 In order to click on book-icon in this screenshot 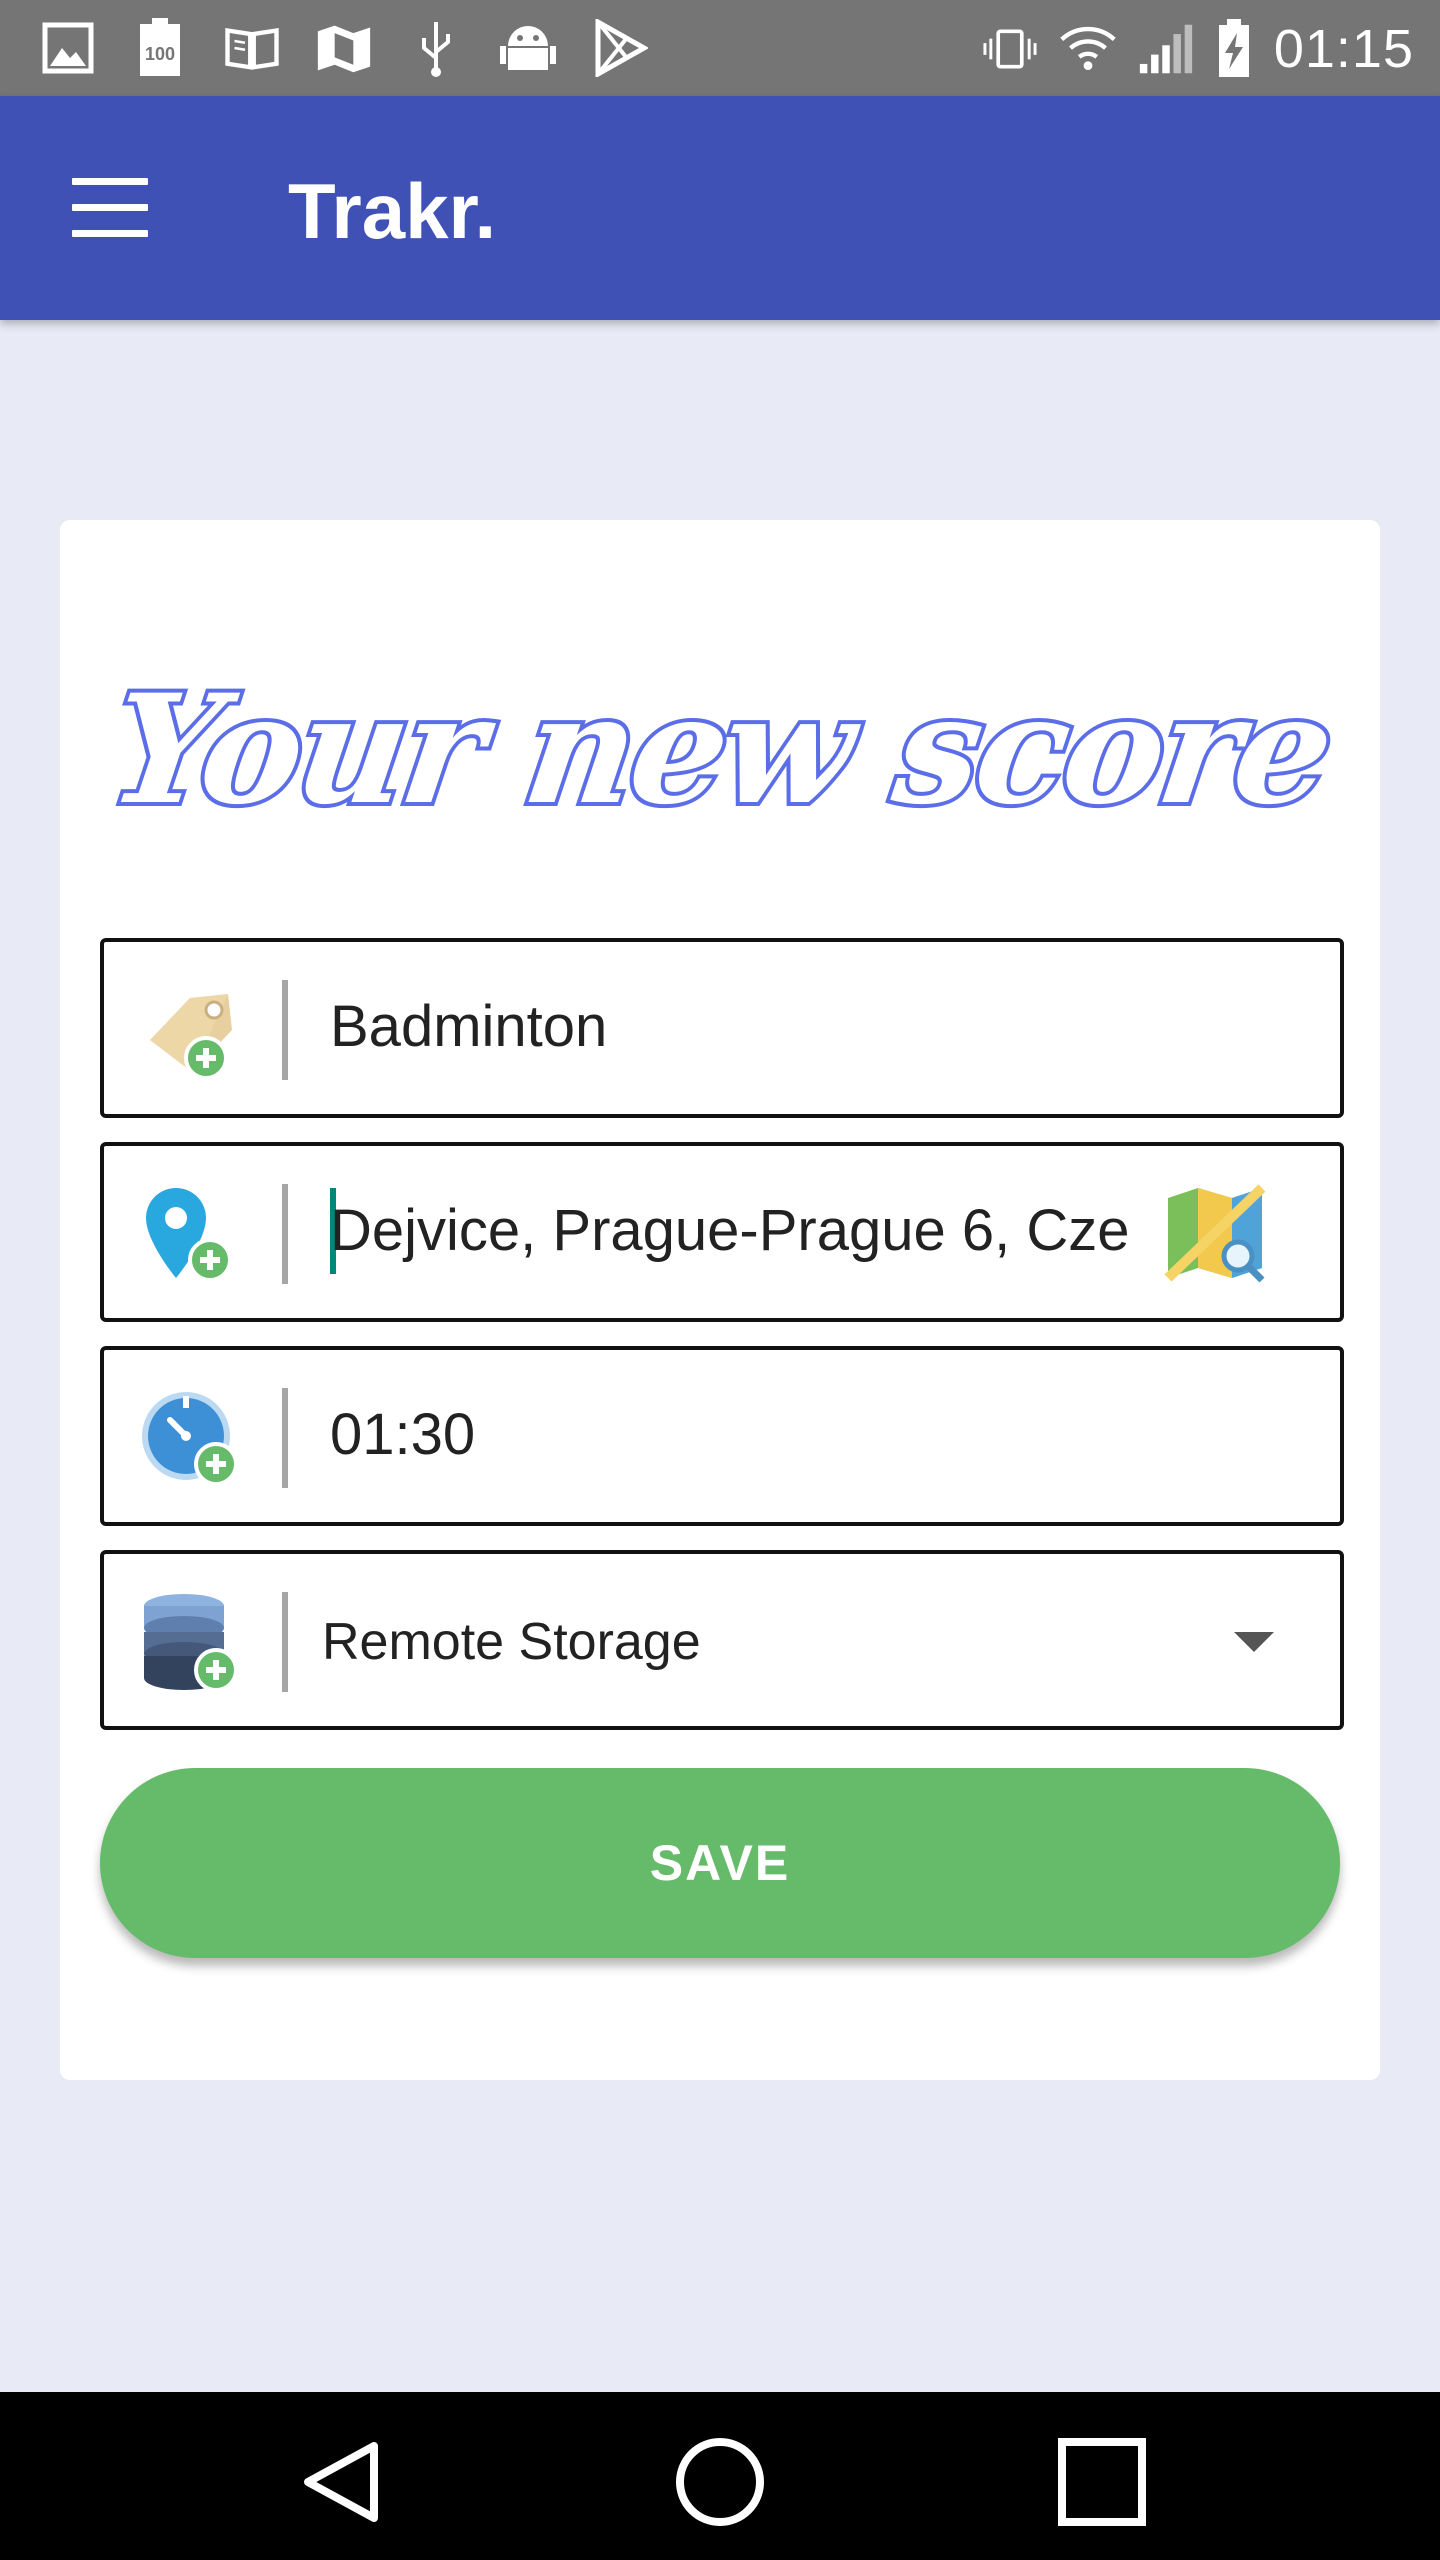, I will do `click(252, 48)`.